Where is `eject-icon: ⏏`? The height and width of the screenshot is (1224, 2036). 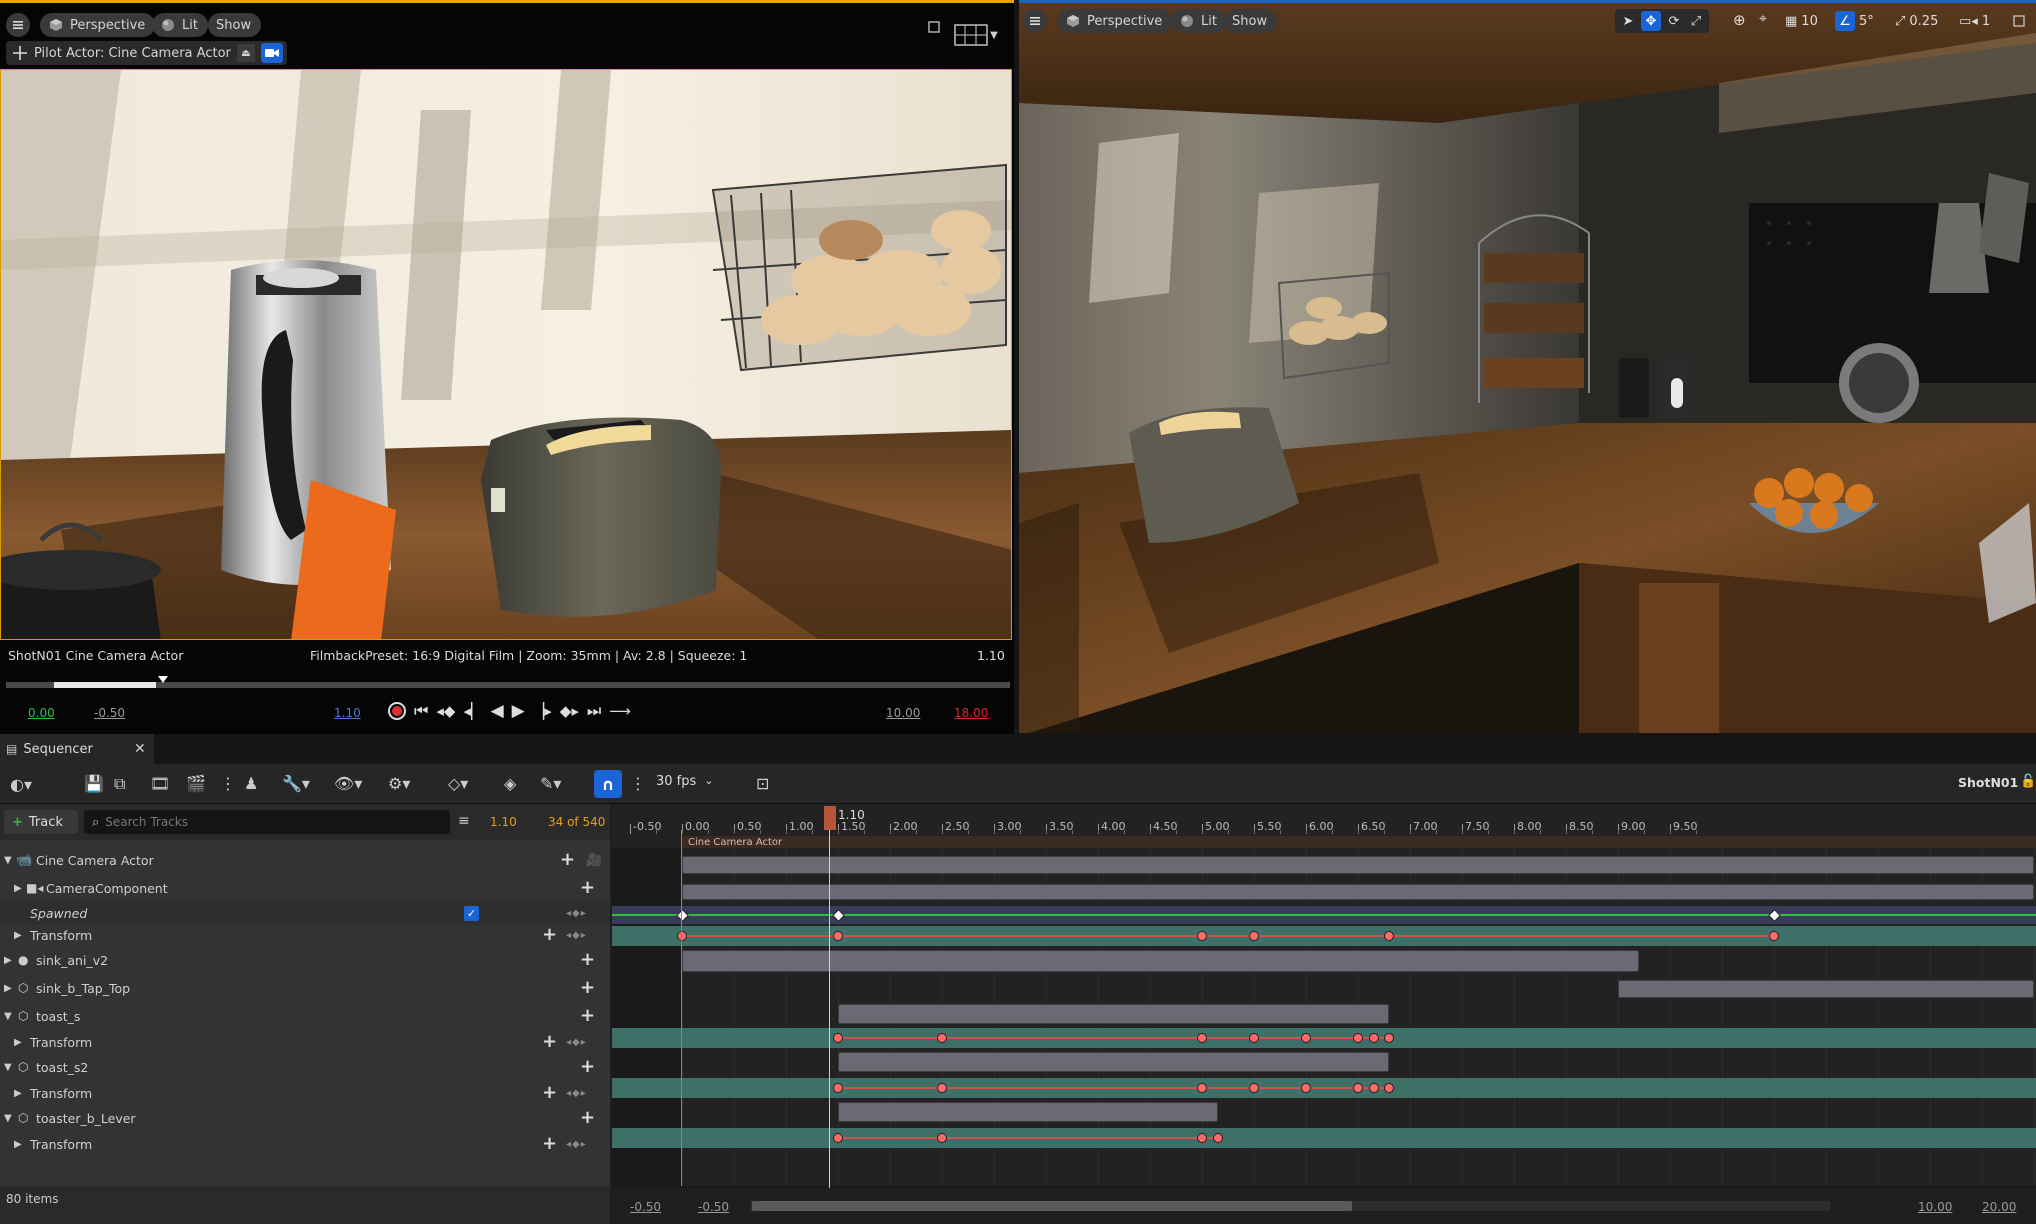 eject-icon: ⏏ is located at coordinates (245, 53).